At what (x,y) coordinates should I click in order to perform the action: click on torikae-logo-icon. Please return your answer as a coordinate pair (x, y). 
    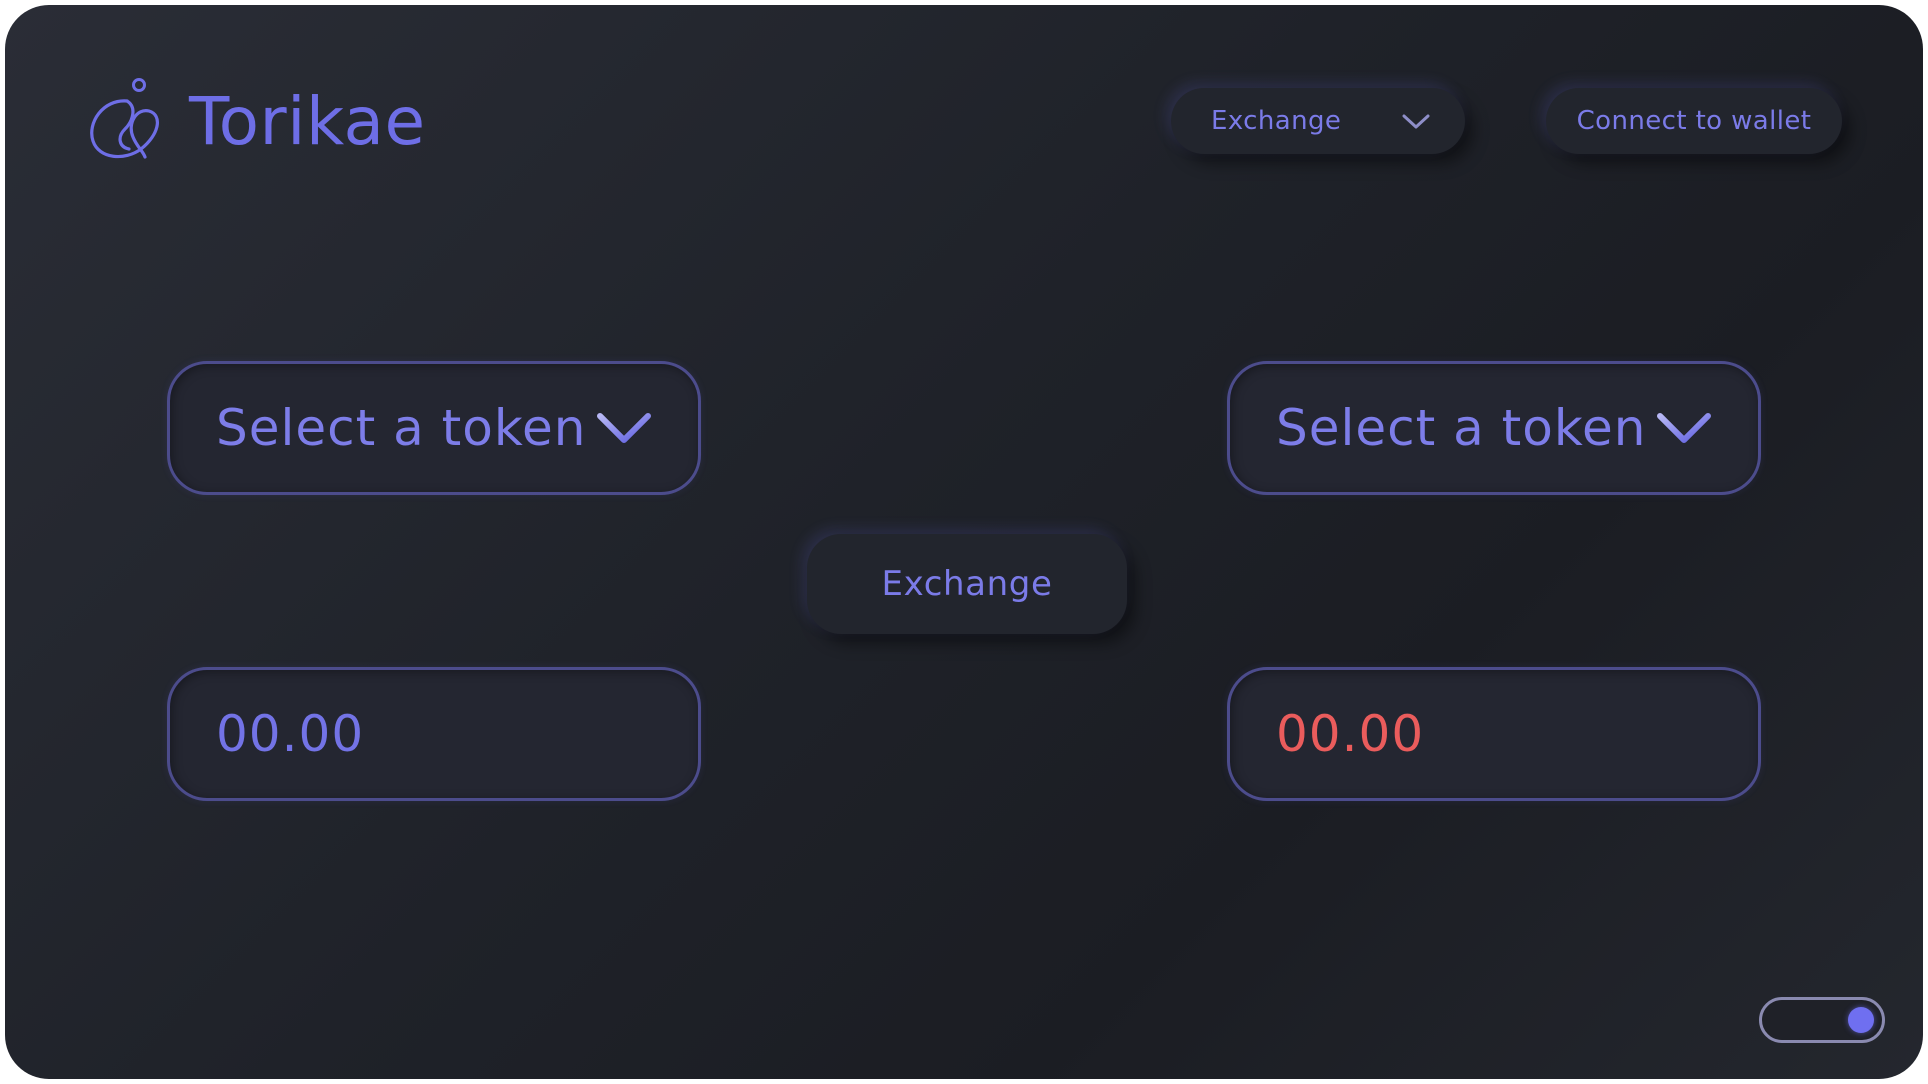
    Looking at the image, I should click on (124, 118).